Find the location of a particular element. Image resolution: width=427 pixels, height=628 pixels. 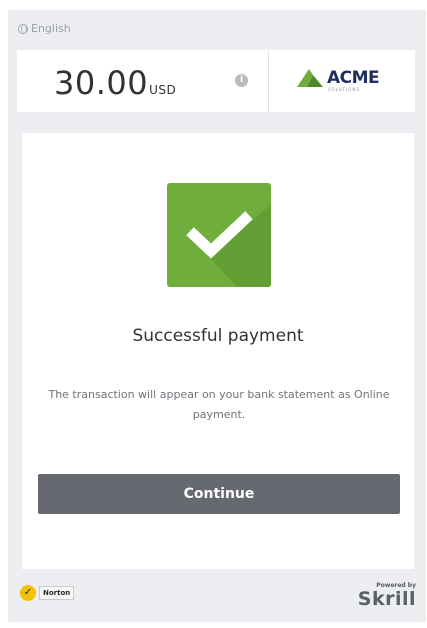

skrill-badge: Powered by Skrill is located at coordinates (387, 595).